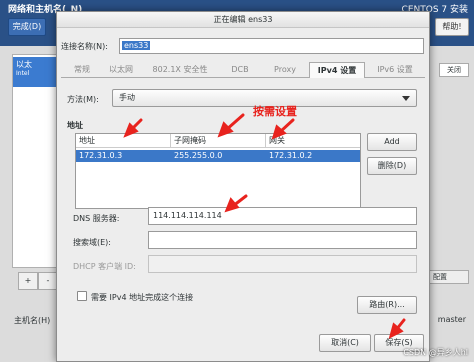 Image resolution: width=474 pixels, height=362 pixels. I want to click on tab-ethernet: 以太网, so click(121, 70).